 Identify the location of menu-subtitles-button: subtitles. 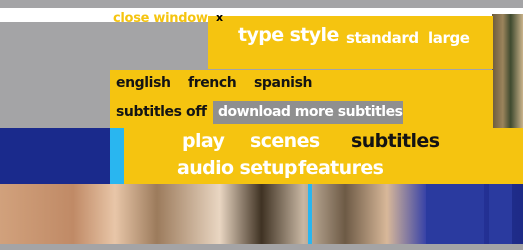
(395, 141).